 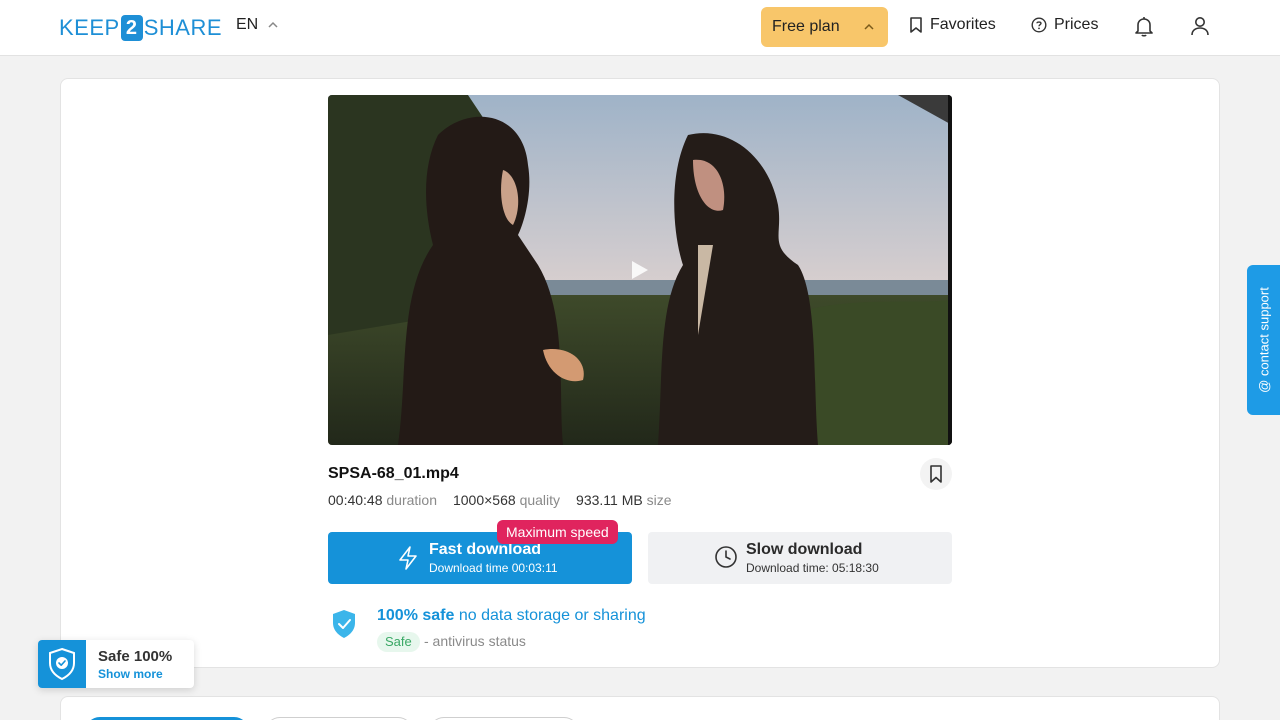 I want to click on bell-icon, so click(x=1144, y=26).